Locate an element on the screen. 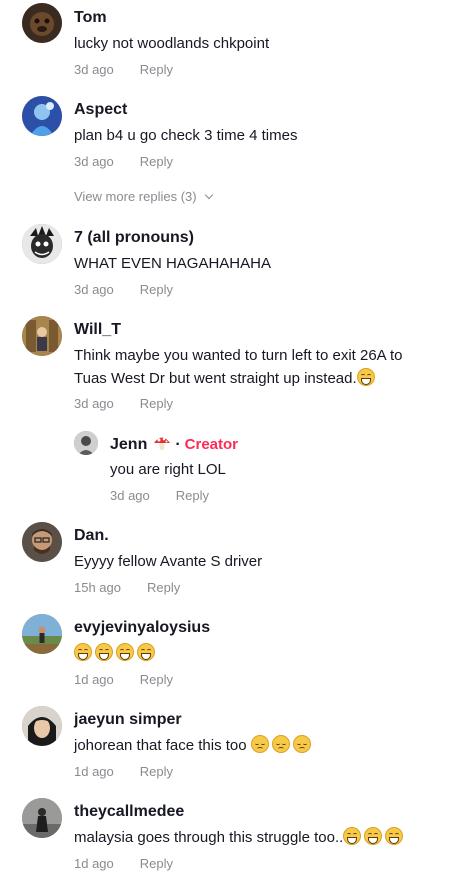 This screenshot has width=461, height=877. comment-author: jaeyun simper is located at coordinates (128, 720).